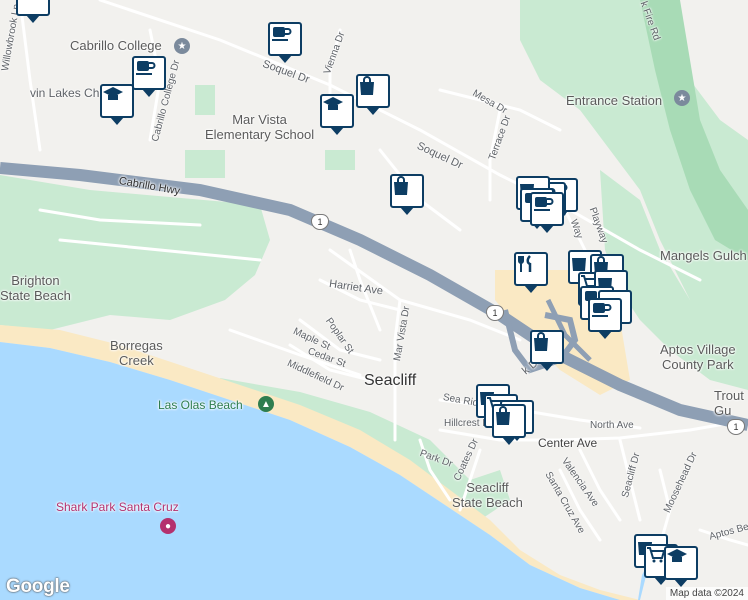 This screenshot has height=600, width=748. What do you see at coordinates (390, 380) in the screenshot?
I see `label-seacliff: Seacliff` at bounding box center [390, 380].